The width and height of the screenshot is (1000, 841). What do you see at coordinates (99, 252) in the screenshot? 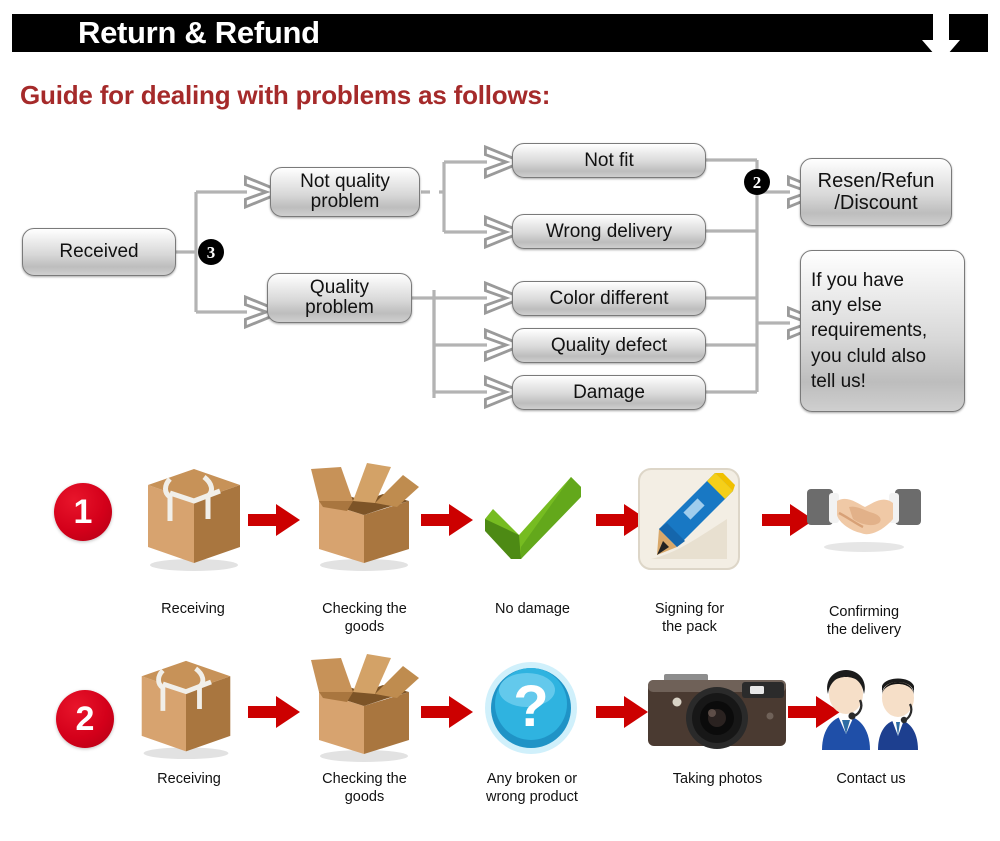
I see `flow-node-received: Received` at bounding box center [99, 252].